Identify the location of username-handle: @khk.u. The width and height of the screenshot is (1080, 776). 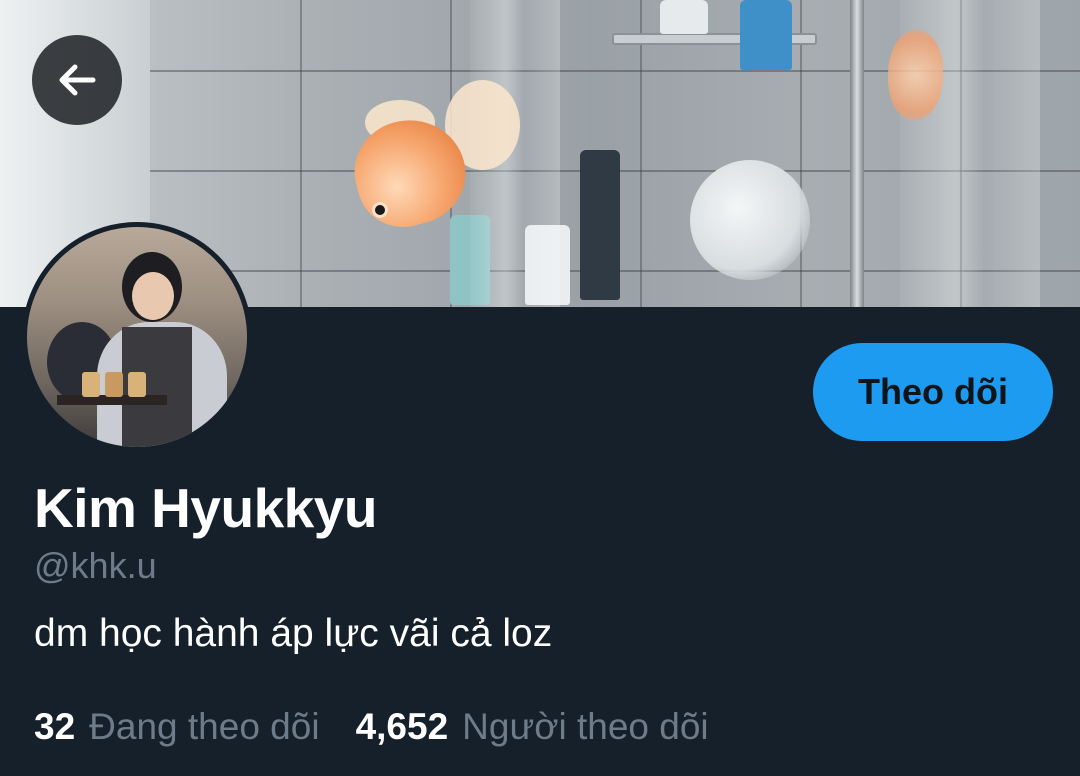
(95, 565).